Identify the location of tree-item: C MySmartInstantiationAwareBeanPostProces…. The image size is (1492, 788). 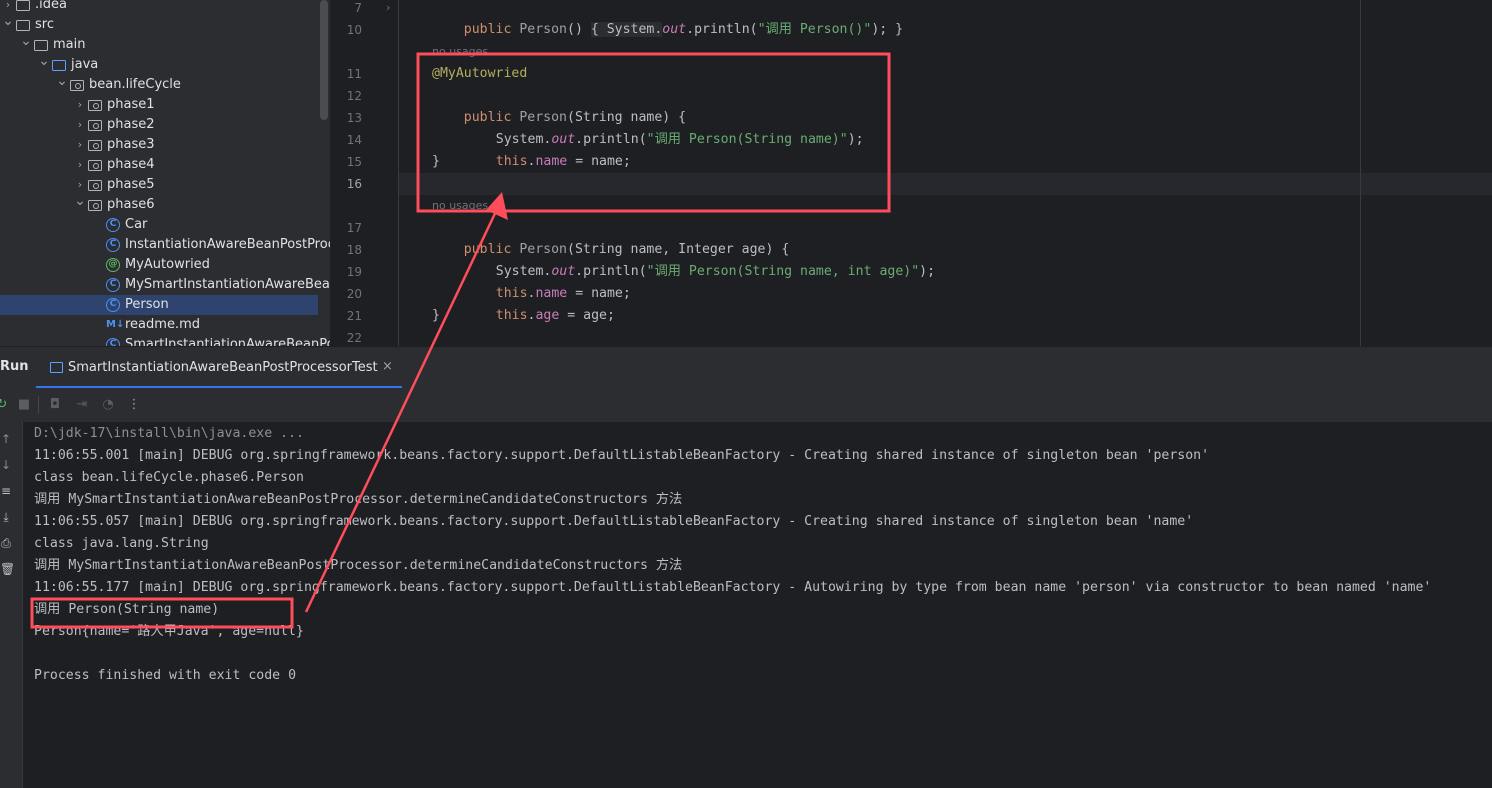
(165, 285).